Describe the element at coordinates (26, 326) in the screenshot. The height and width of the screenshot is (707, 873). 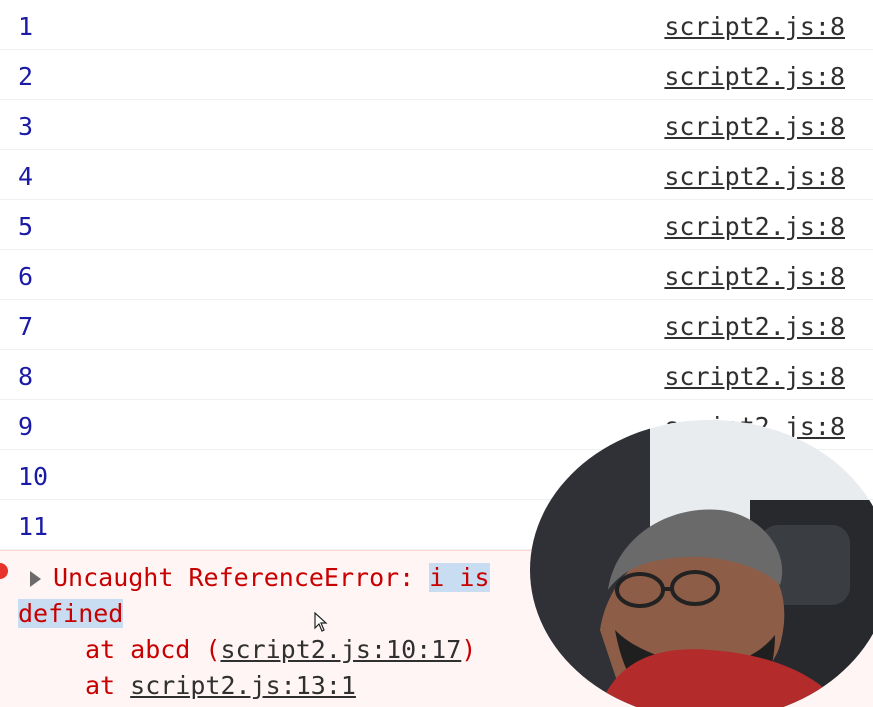
I see `log-value: 7` at that location.